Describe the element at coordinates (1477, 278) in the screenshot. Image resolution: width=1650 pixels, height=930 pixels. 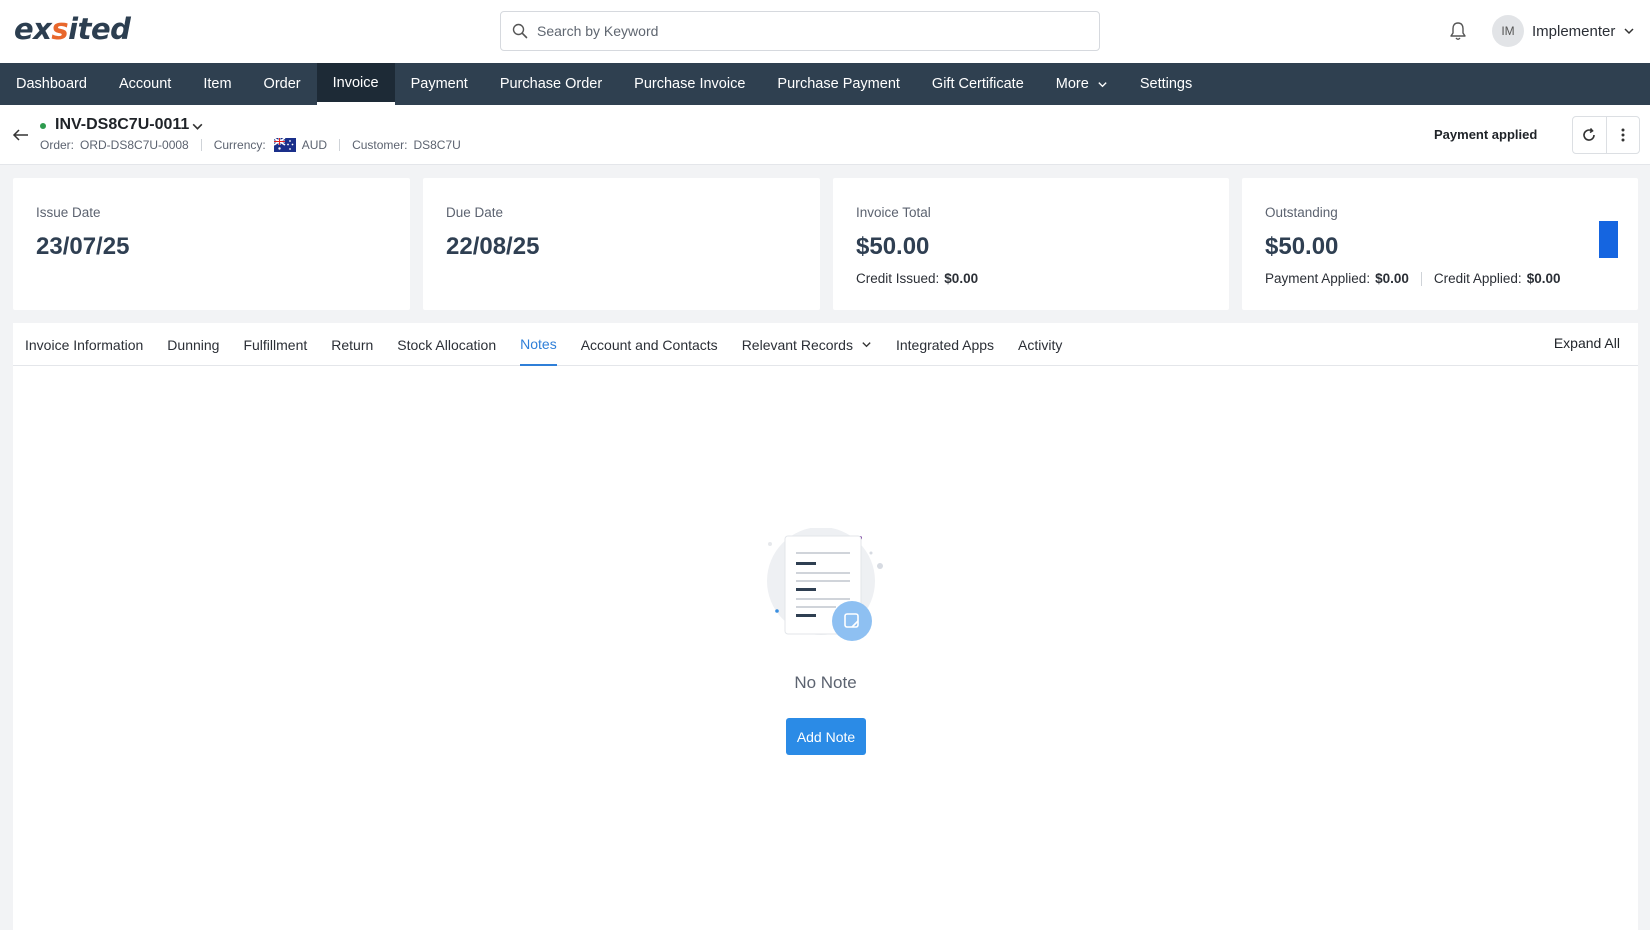
I see `credit-applied-label: Credit Applied:` at that location.